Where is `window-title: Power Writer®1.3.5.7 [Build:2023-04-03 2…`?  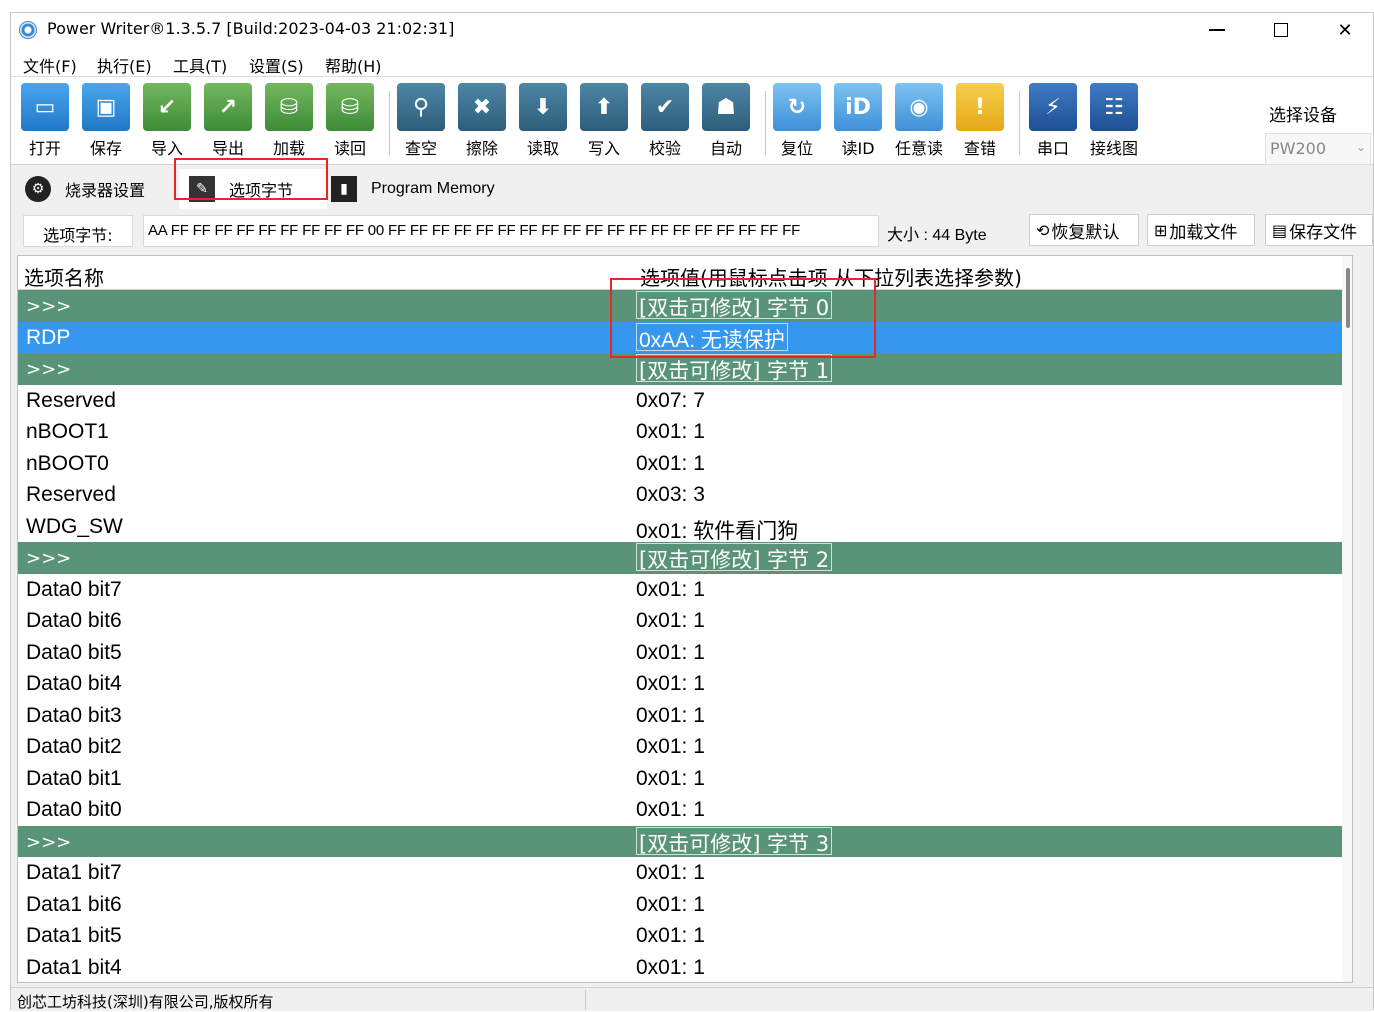 window-title: Power Writer®1.3.5.7 [Build:2023-04-03 2… is located at coordinates (251, 28).